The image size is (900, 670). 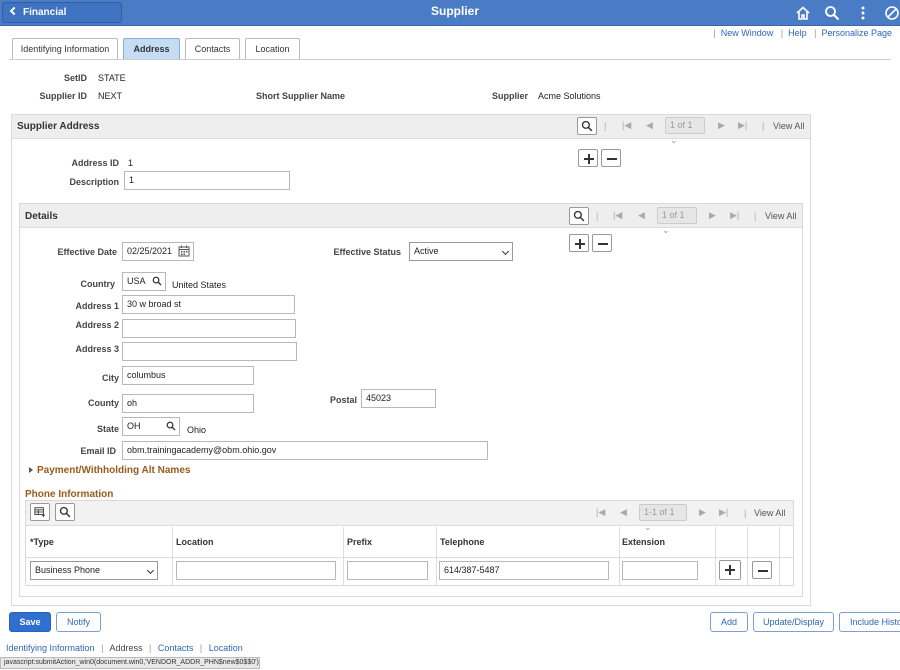 What do you see at coordinates (747, 33) in the screenshot?
I see `new-window-link: New Window` at bounding box center [747, 33].